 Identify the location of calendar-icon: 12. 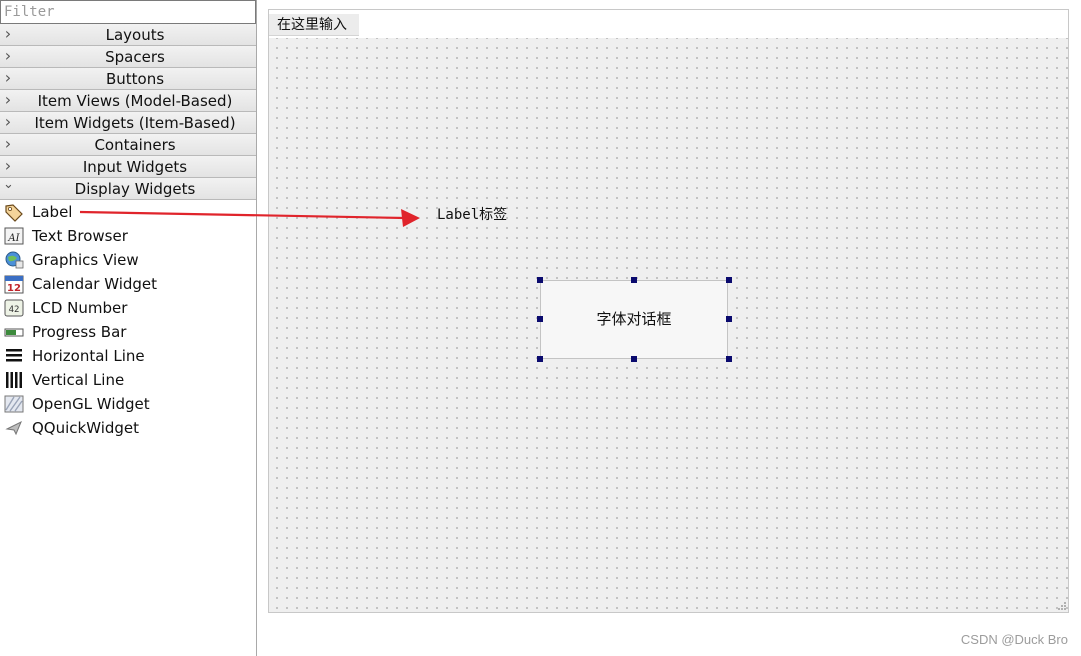
(14, 284).